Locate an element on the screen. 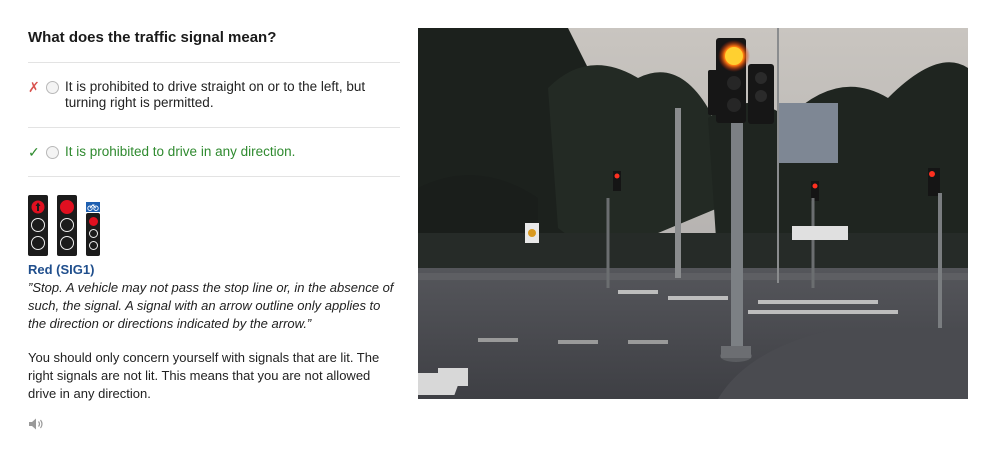 The height and width of the screenshot is (459, 988). divider is located at coordinates (214, 176).